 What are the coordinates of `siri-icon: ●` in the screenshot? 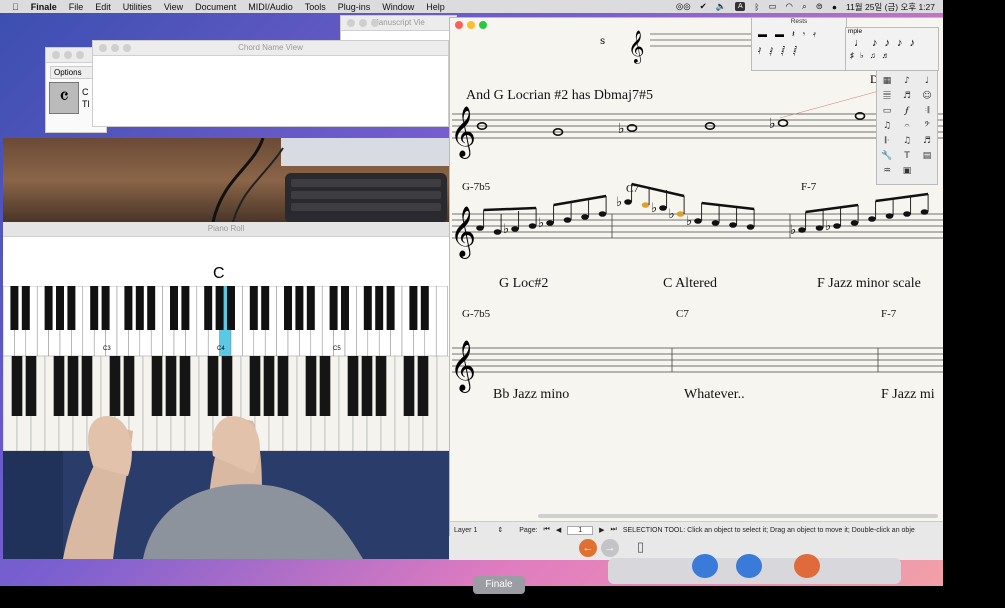 It's located at (834, 7).